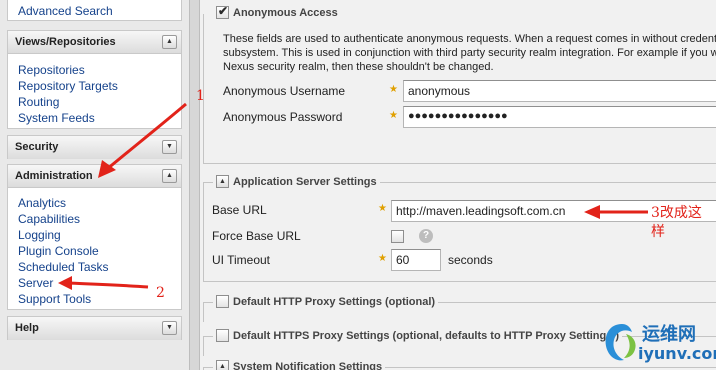 Image resolution: width=716 pixels, height=370 pixels. I want to click on legend-label: Application Server Settings, so click(305, 181).